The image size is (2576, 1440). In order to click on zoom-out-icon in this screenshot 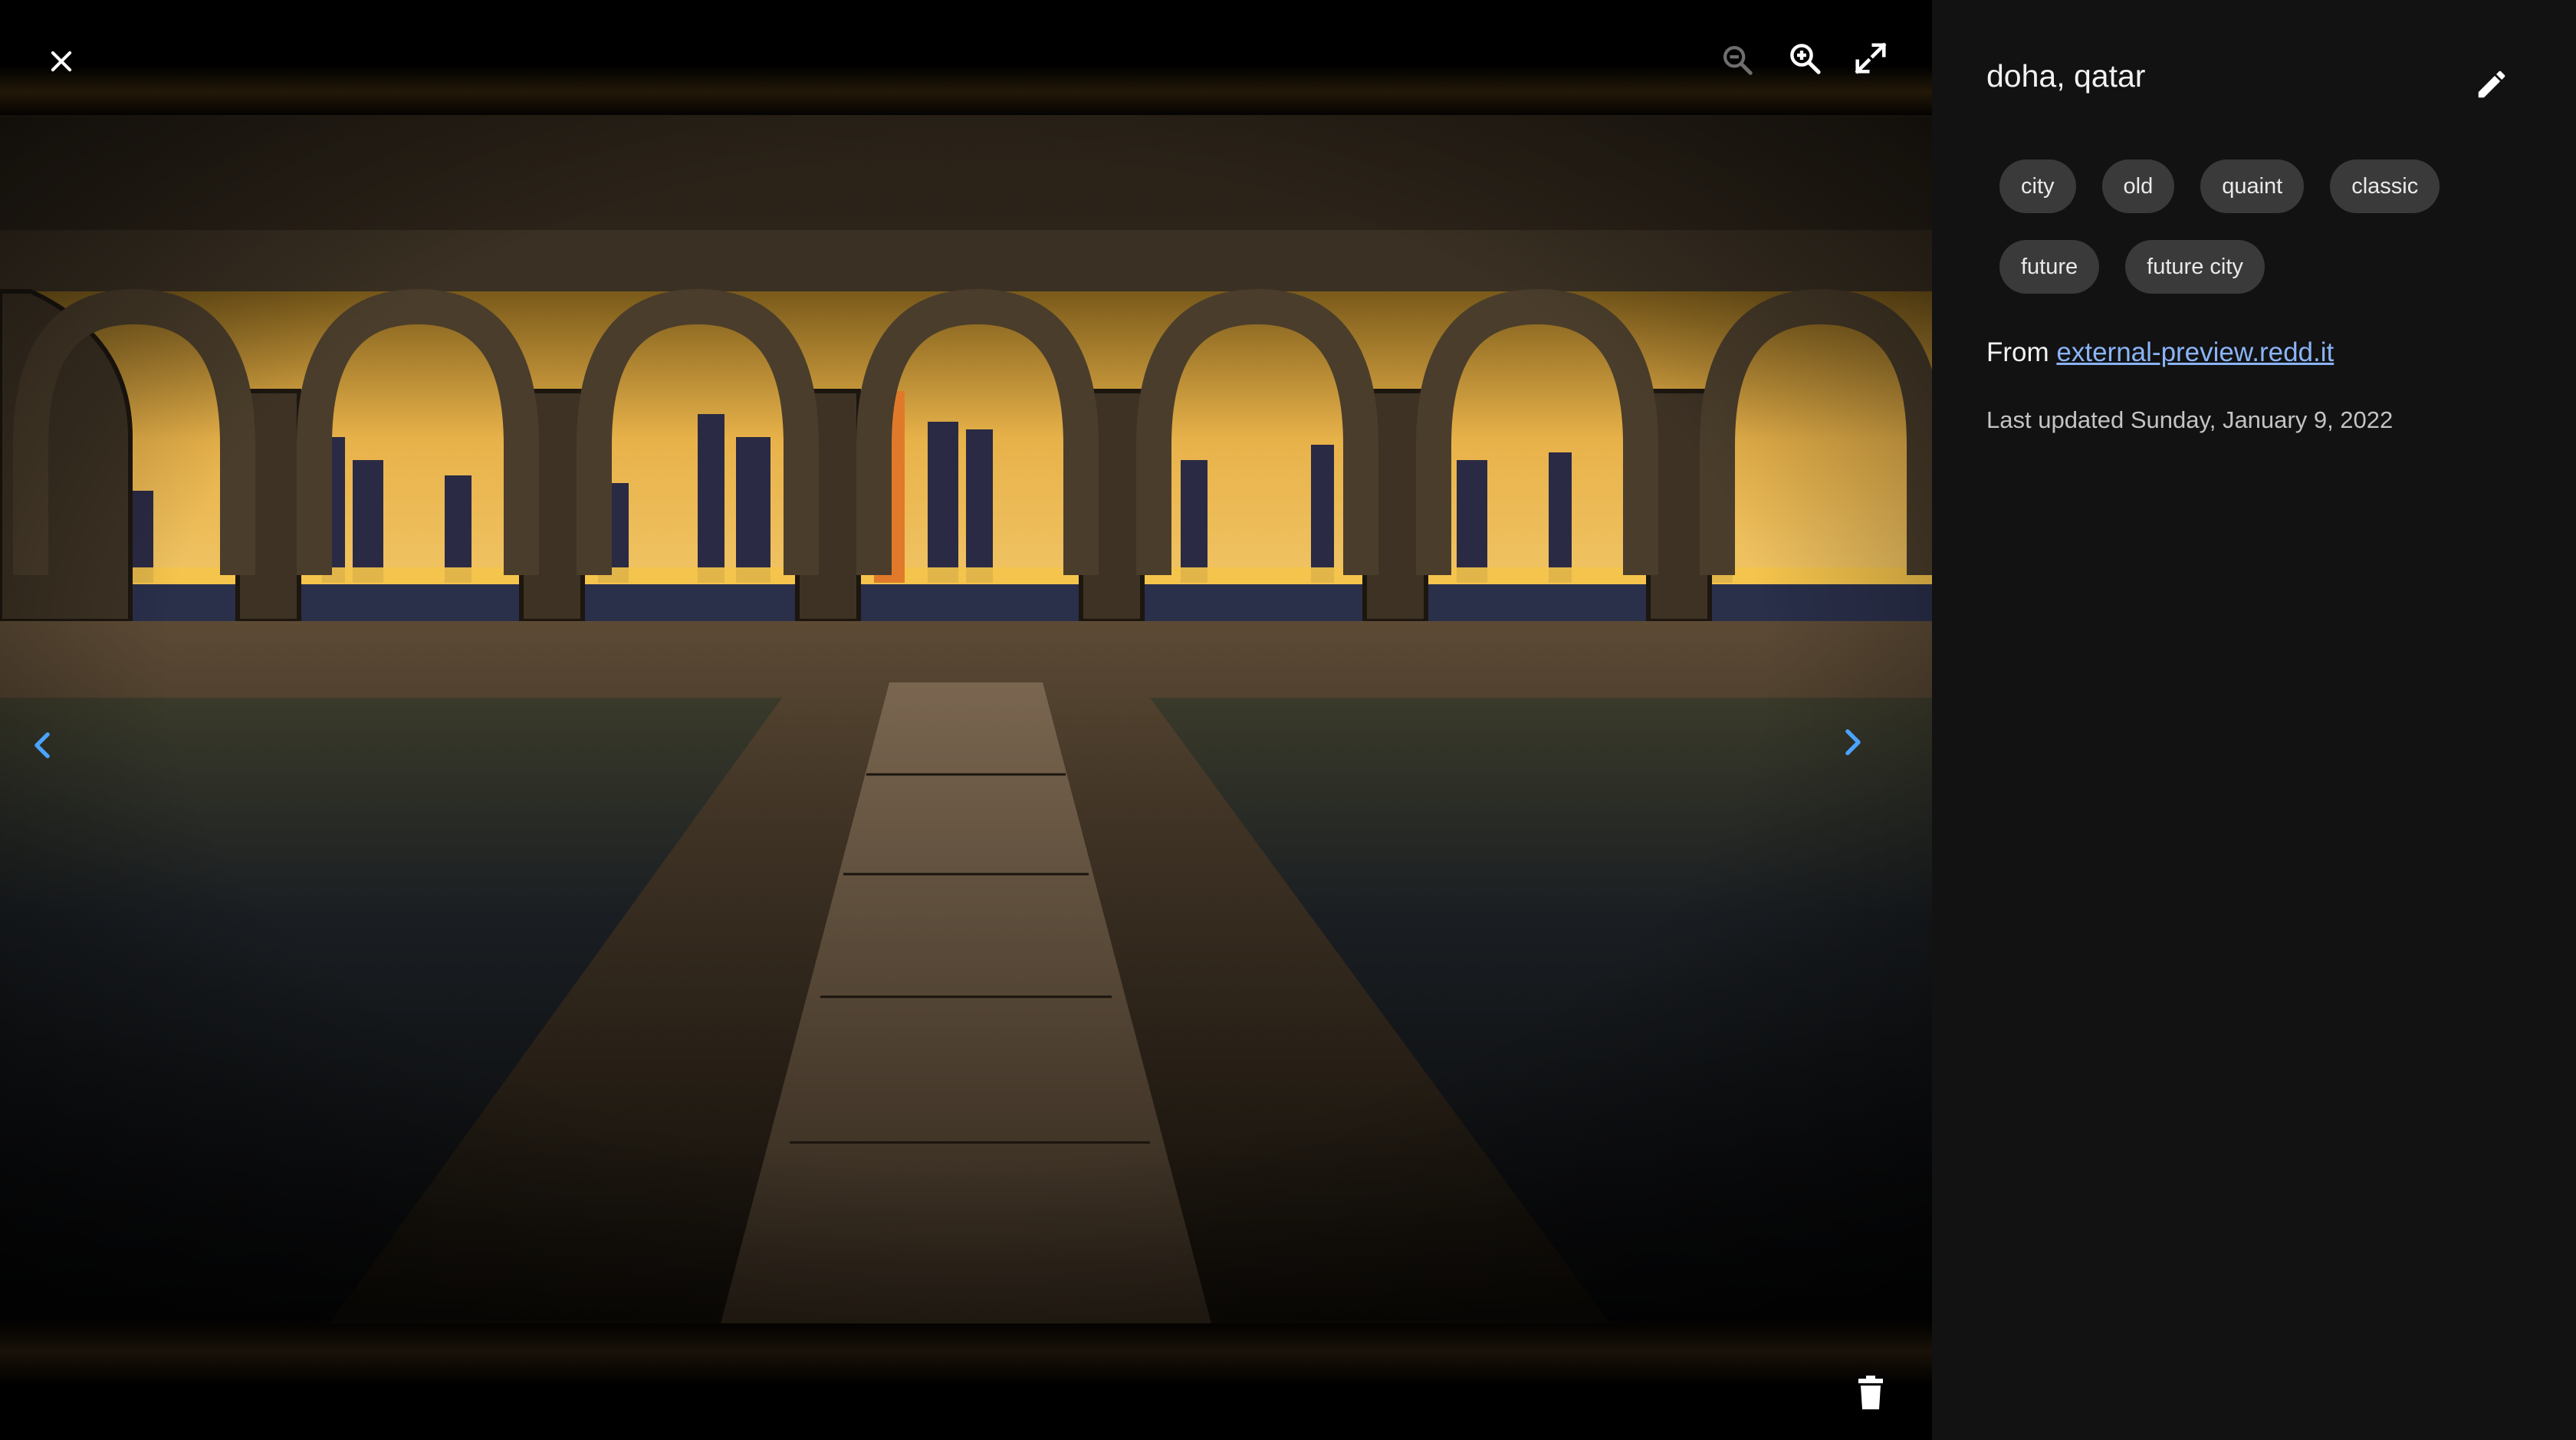, I will do `click(1738, 60)`.